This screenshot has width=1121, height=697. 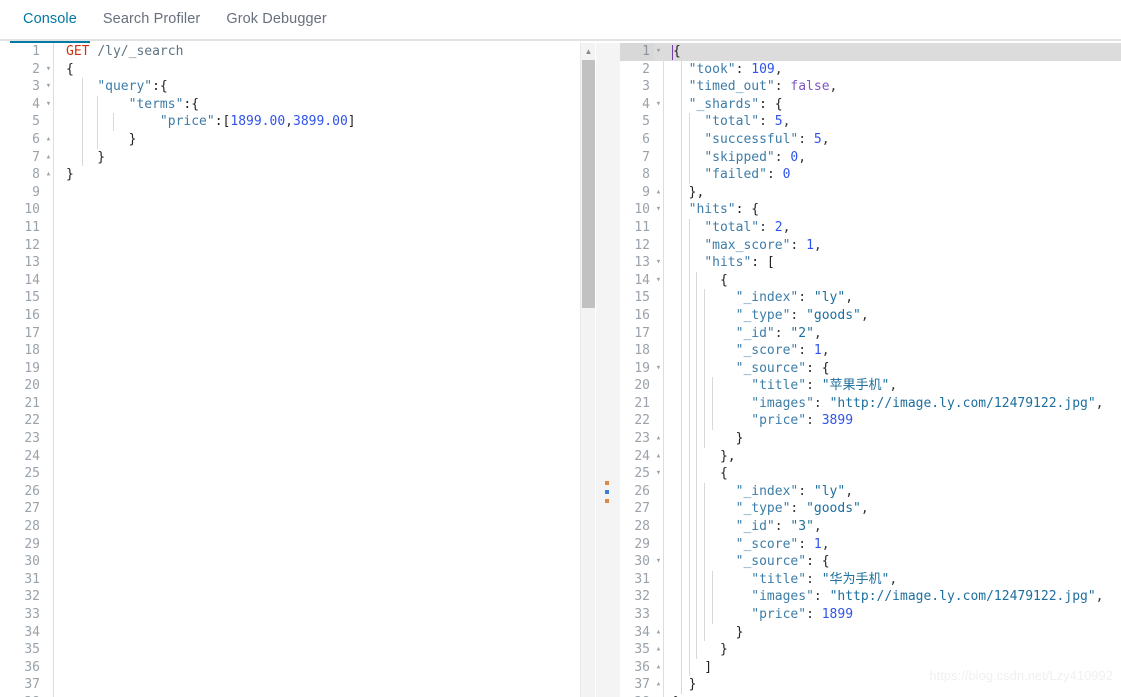 I want to click on code-text: "_score": 1,, so click(x=897, y=544).